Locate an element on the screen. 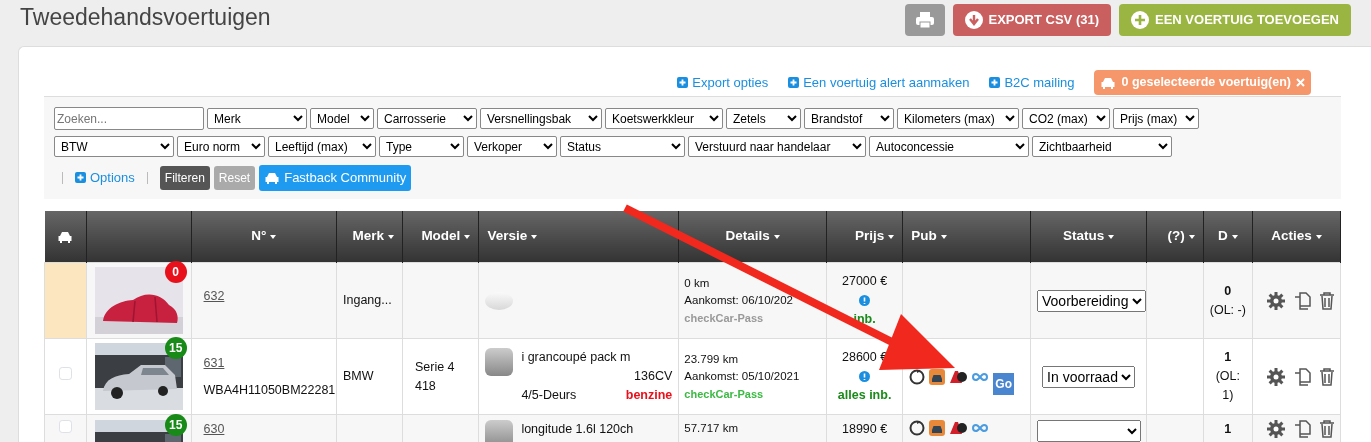 The image size is (1371, 442). column-header: N° is located at coordinates (264, 236).